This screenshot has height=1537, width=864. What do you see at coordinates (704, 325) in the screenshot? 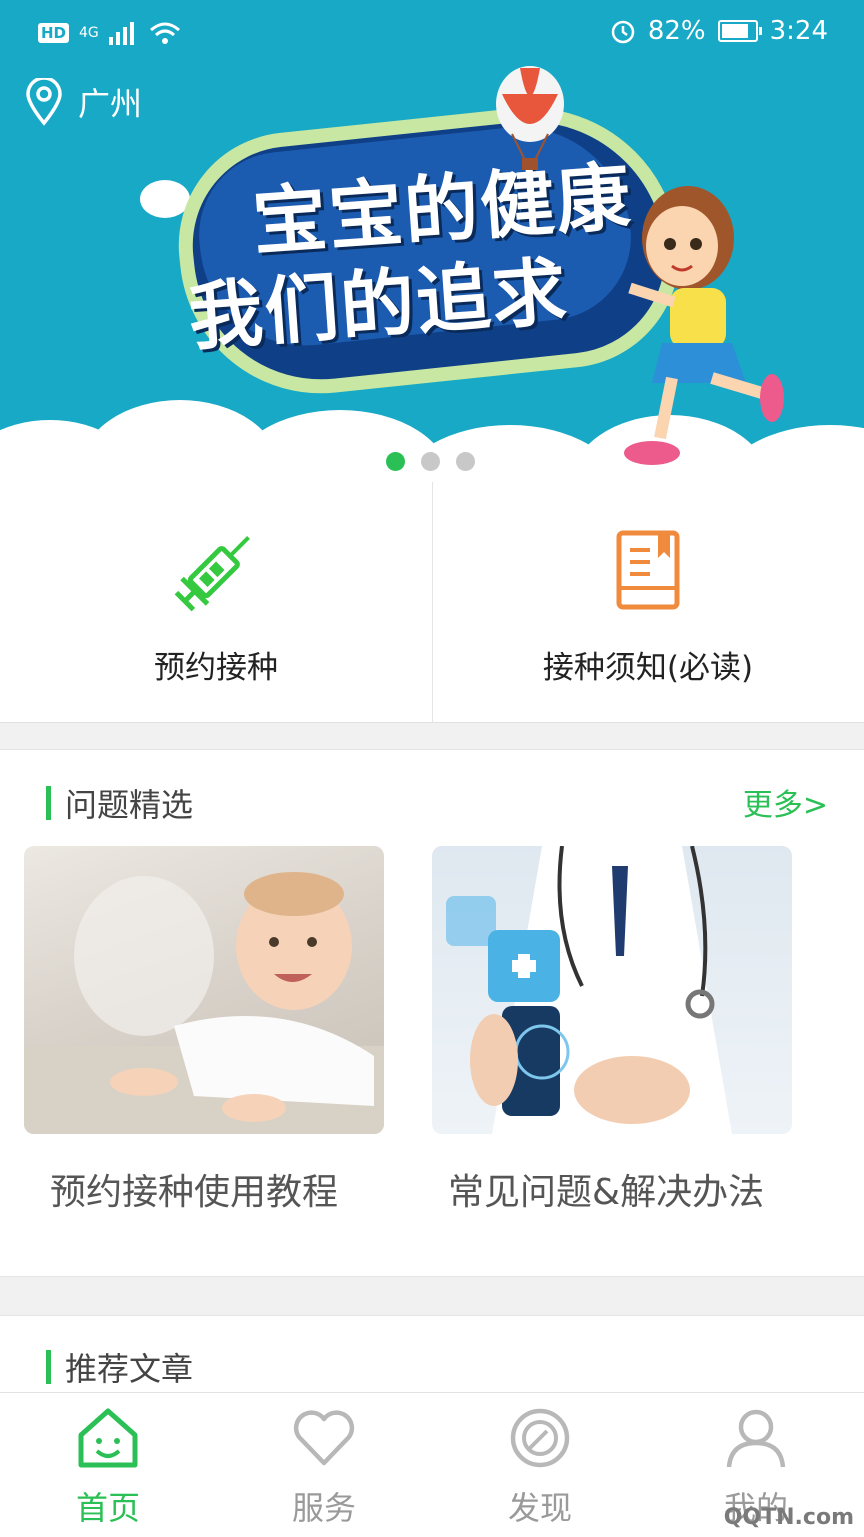
I see `girl-illustration` at bounding box center [704, 325].